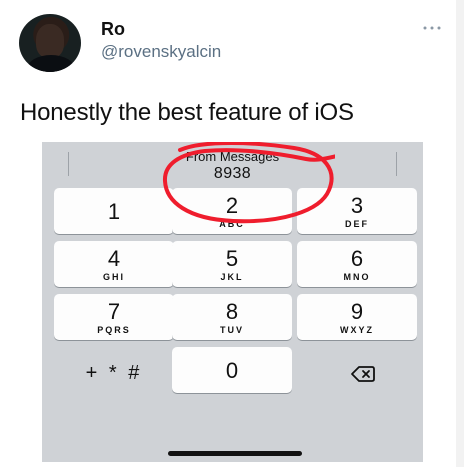  Describe the element at coordinates (187, 112) in the screenshot. I see `tweet-text: Honestly the best feature of iOS` at that location.